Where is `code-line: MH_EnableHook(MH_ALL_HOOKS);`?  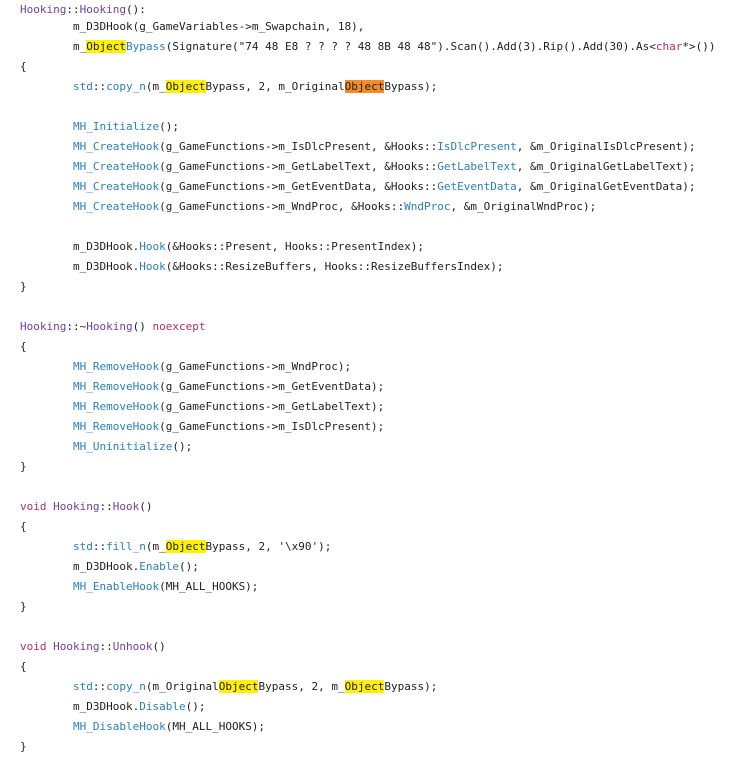
code-line: MH_EnableHook(MH_ALL_HOOKS); is located at coordinates (165, 587).